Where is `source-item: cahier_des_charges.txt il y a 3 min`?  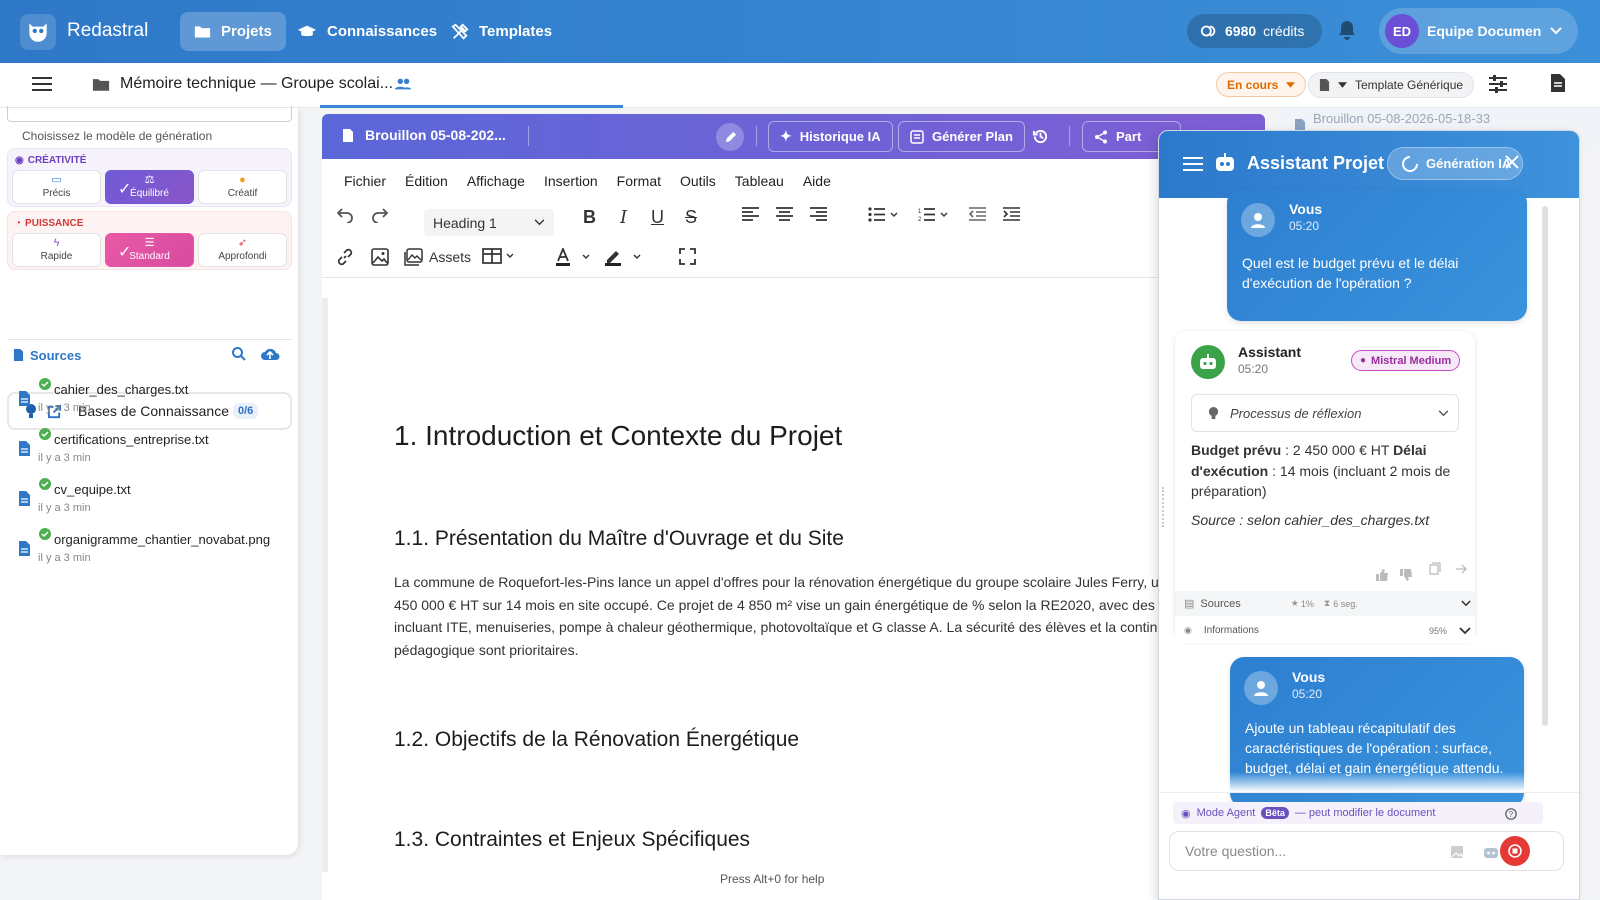
source-item: cahier_des_charges.txt il y a 3 min is located at coordinates (153, 400).